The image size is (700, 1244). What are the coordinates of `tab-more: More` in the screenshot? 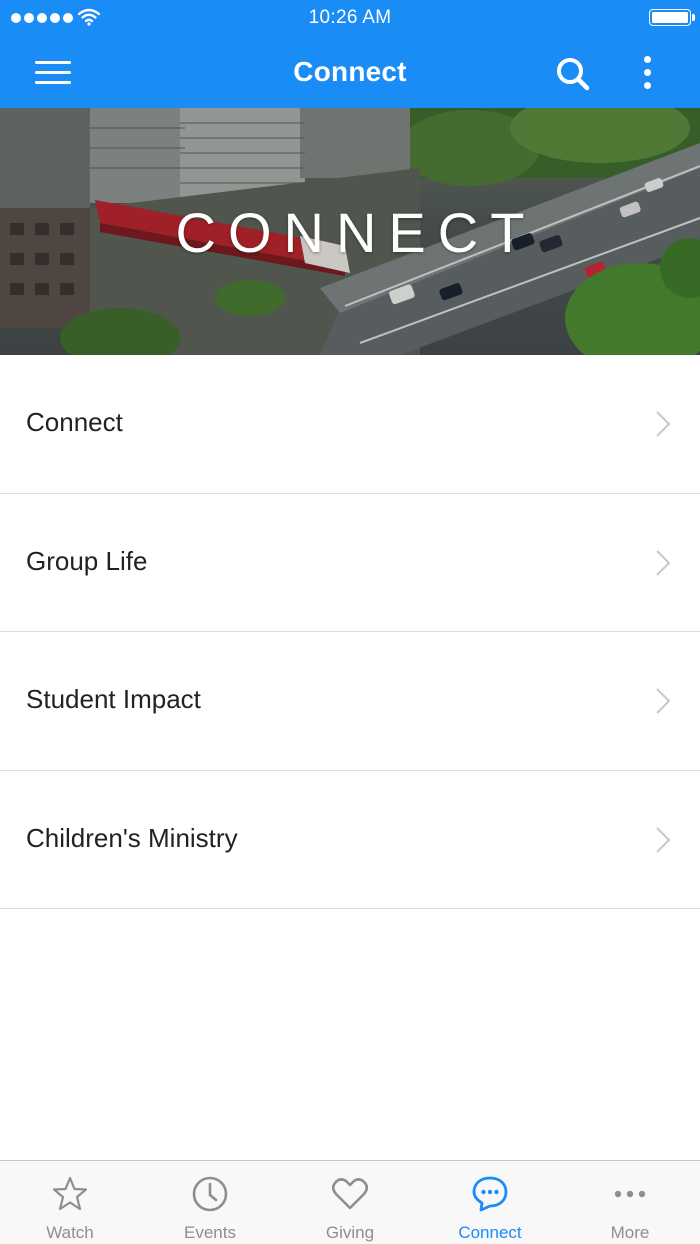 It's located at (630, 1202).